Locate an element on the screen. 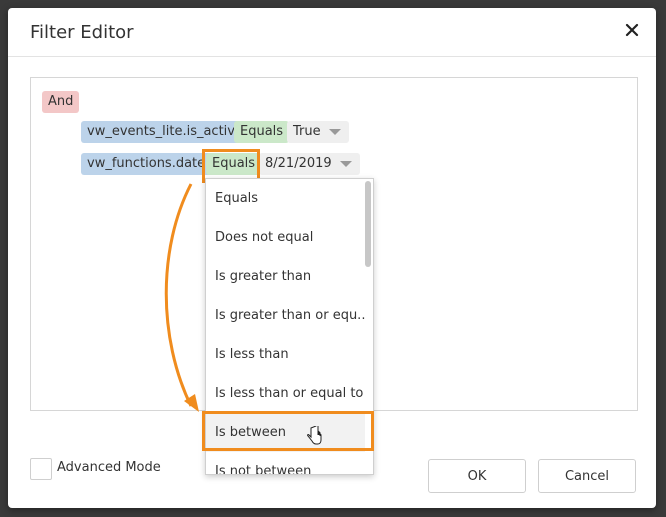 This screenshot has width=666, height=517. condition-1-value: True is located at coordinates (318, 132).